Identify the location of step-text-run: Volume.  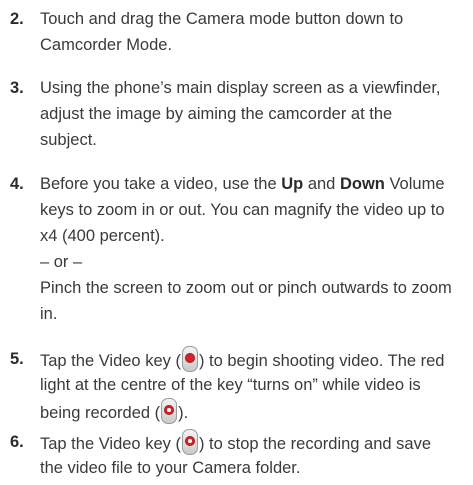
(414, 184).